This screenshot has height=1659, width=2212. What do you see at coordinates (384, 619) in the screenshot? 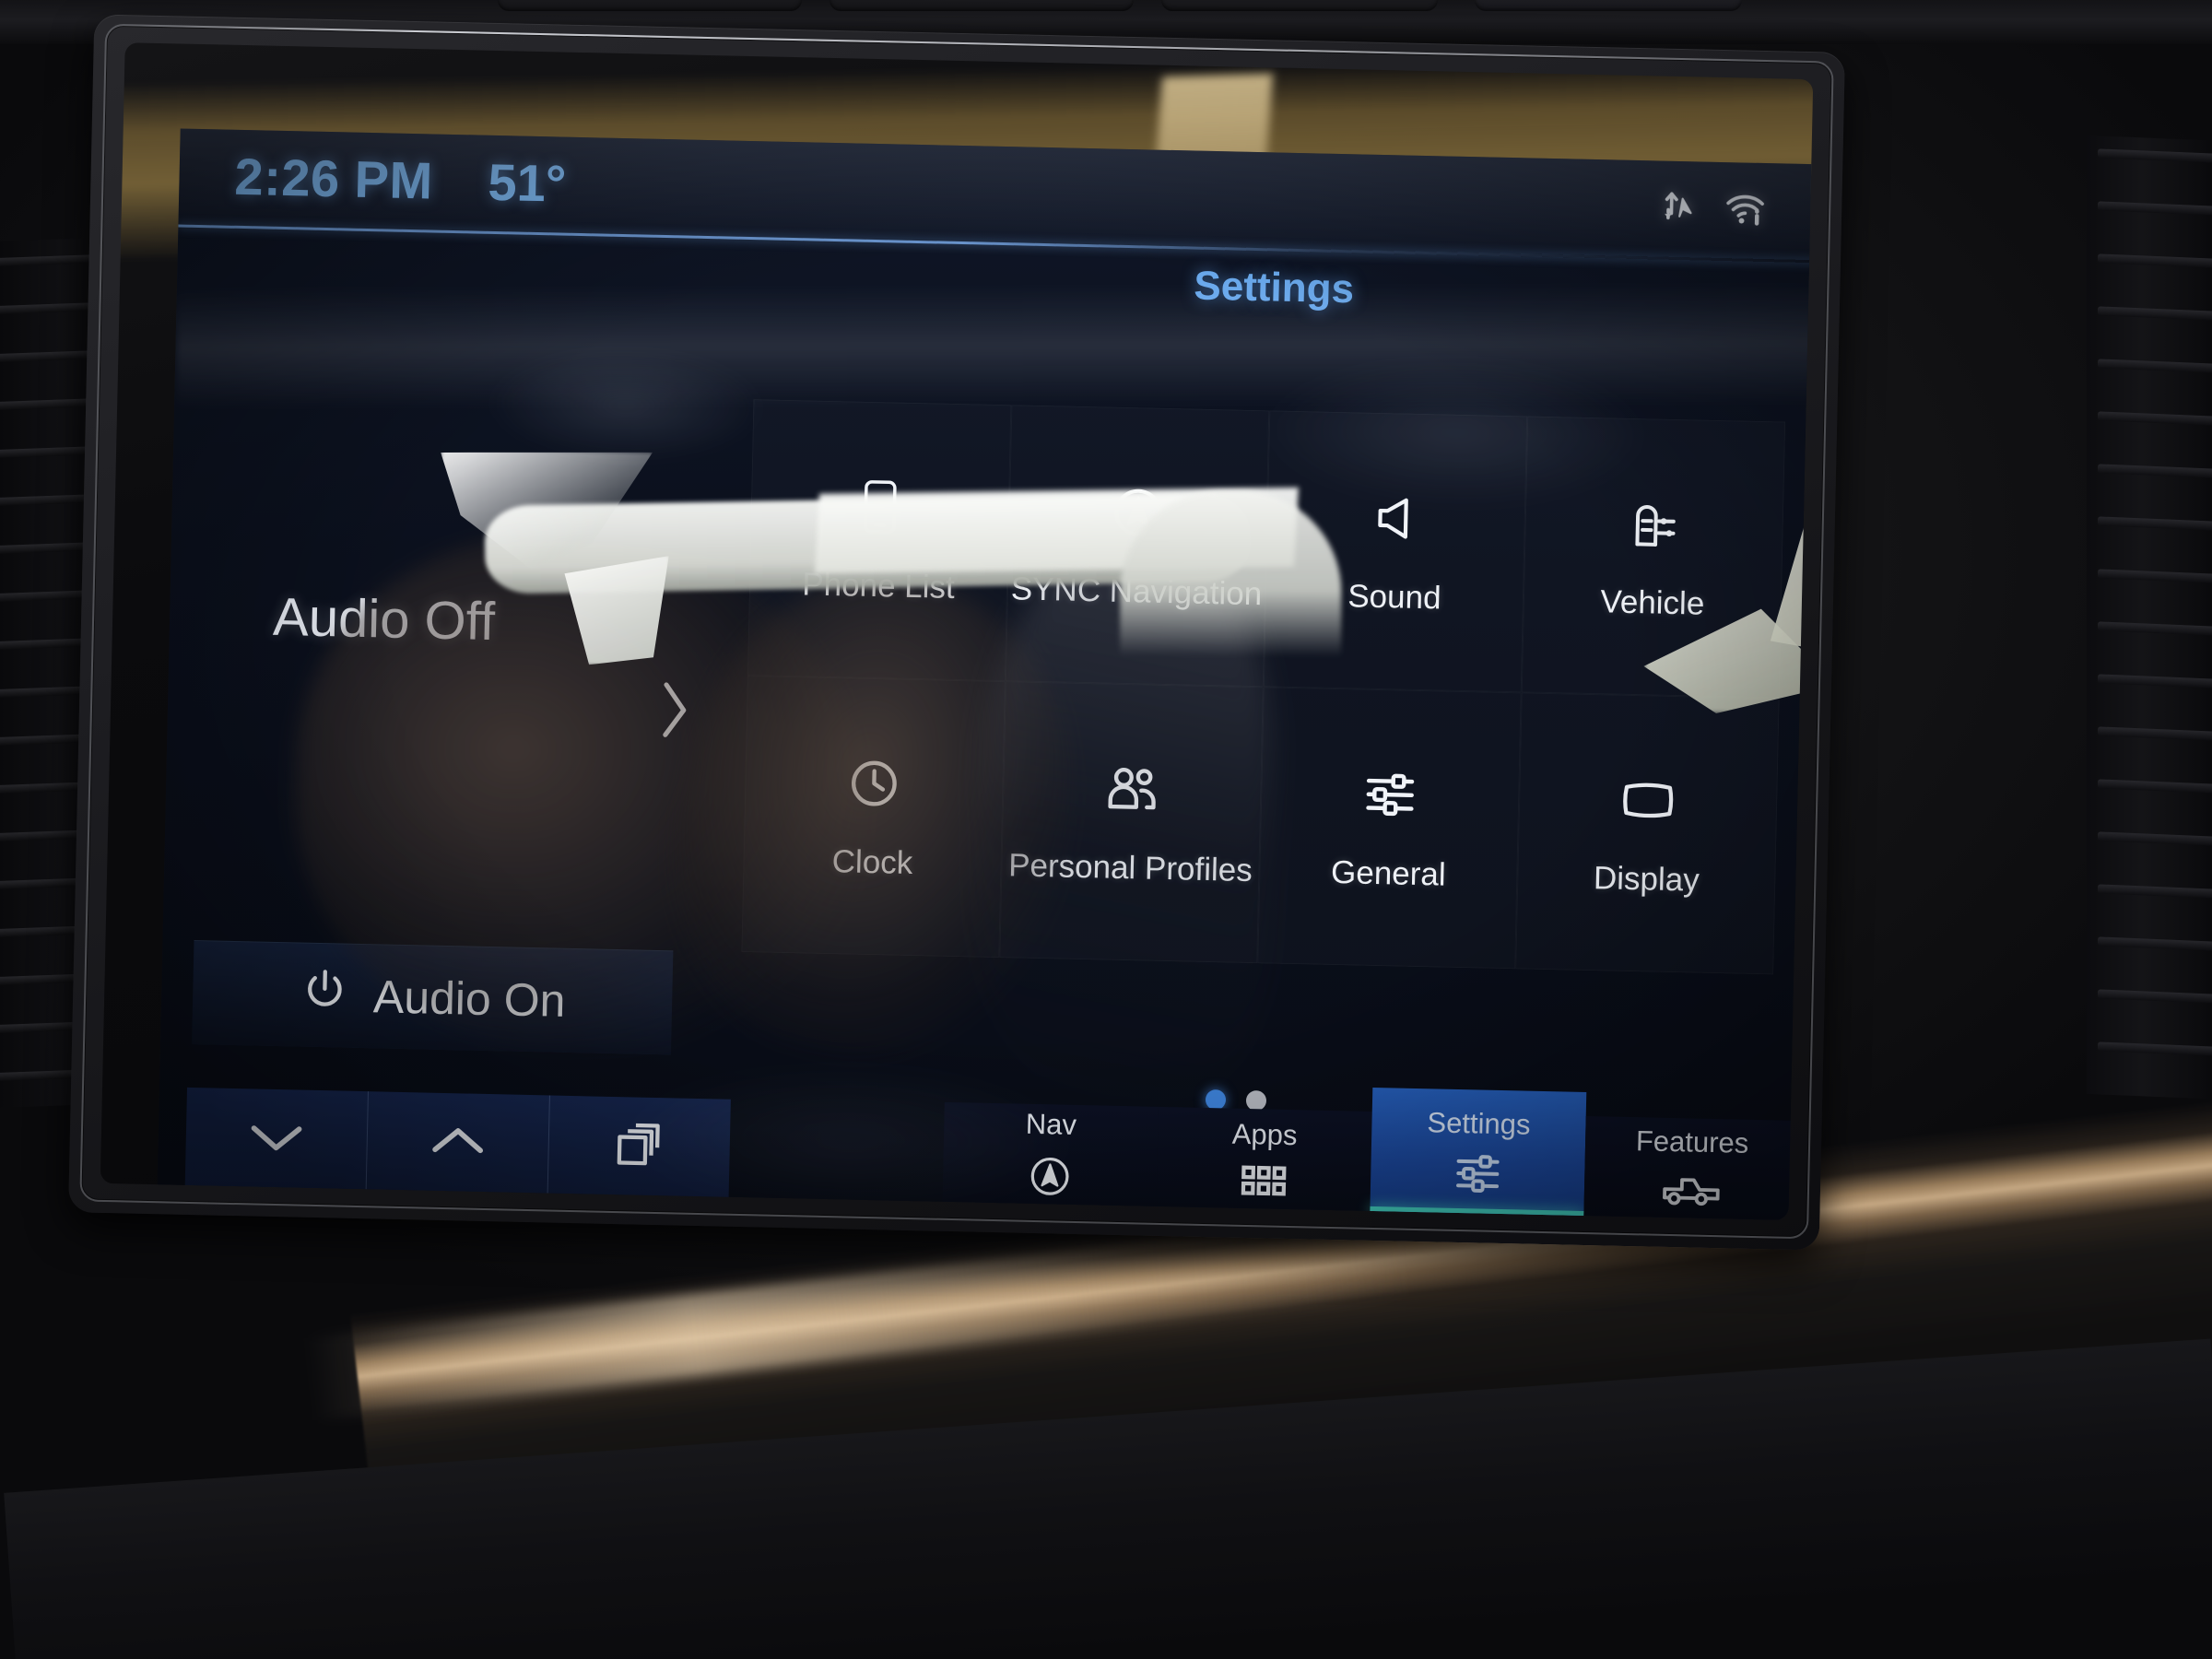
I see `audio-status-label: Audio Off` at bounding box center [384, 619].